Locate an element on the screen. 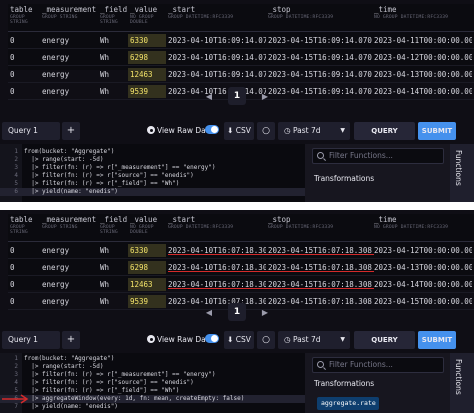 The width and height of the screenshot is (474, 413). cell-stop: 2023-04-15T16:07:18.308Z is located at coordinates (320, 301).